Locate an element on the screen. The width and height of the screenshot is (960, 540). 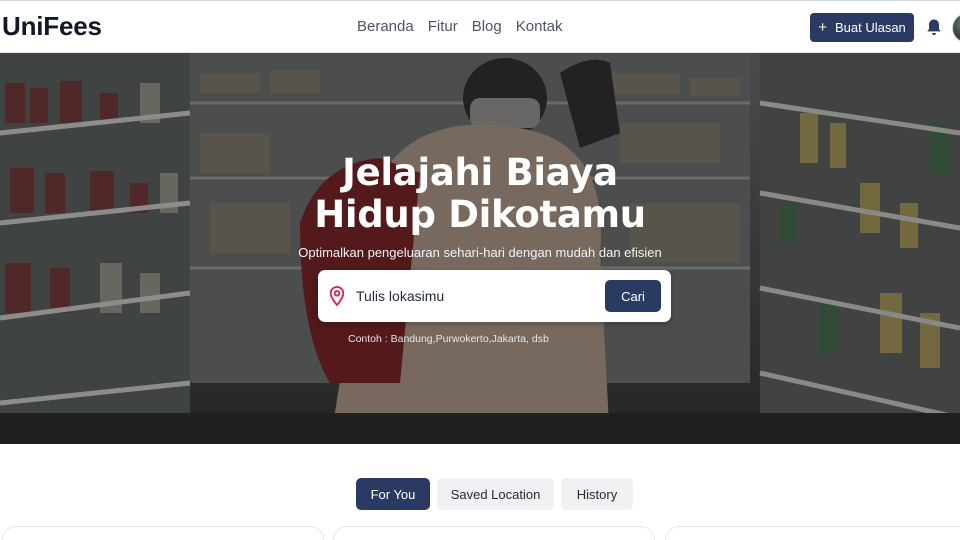
main-nav: Beranda Fitur Blog Kontak is located at coordinates (466, 26).